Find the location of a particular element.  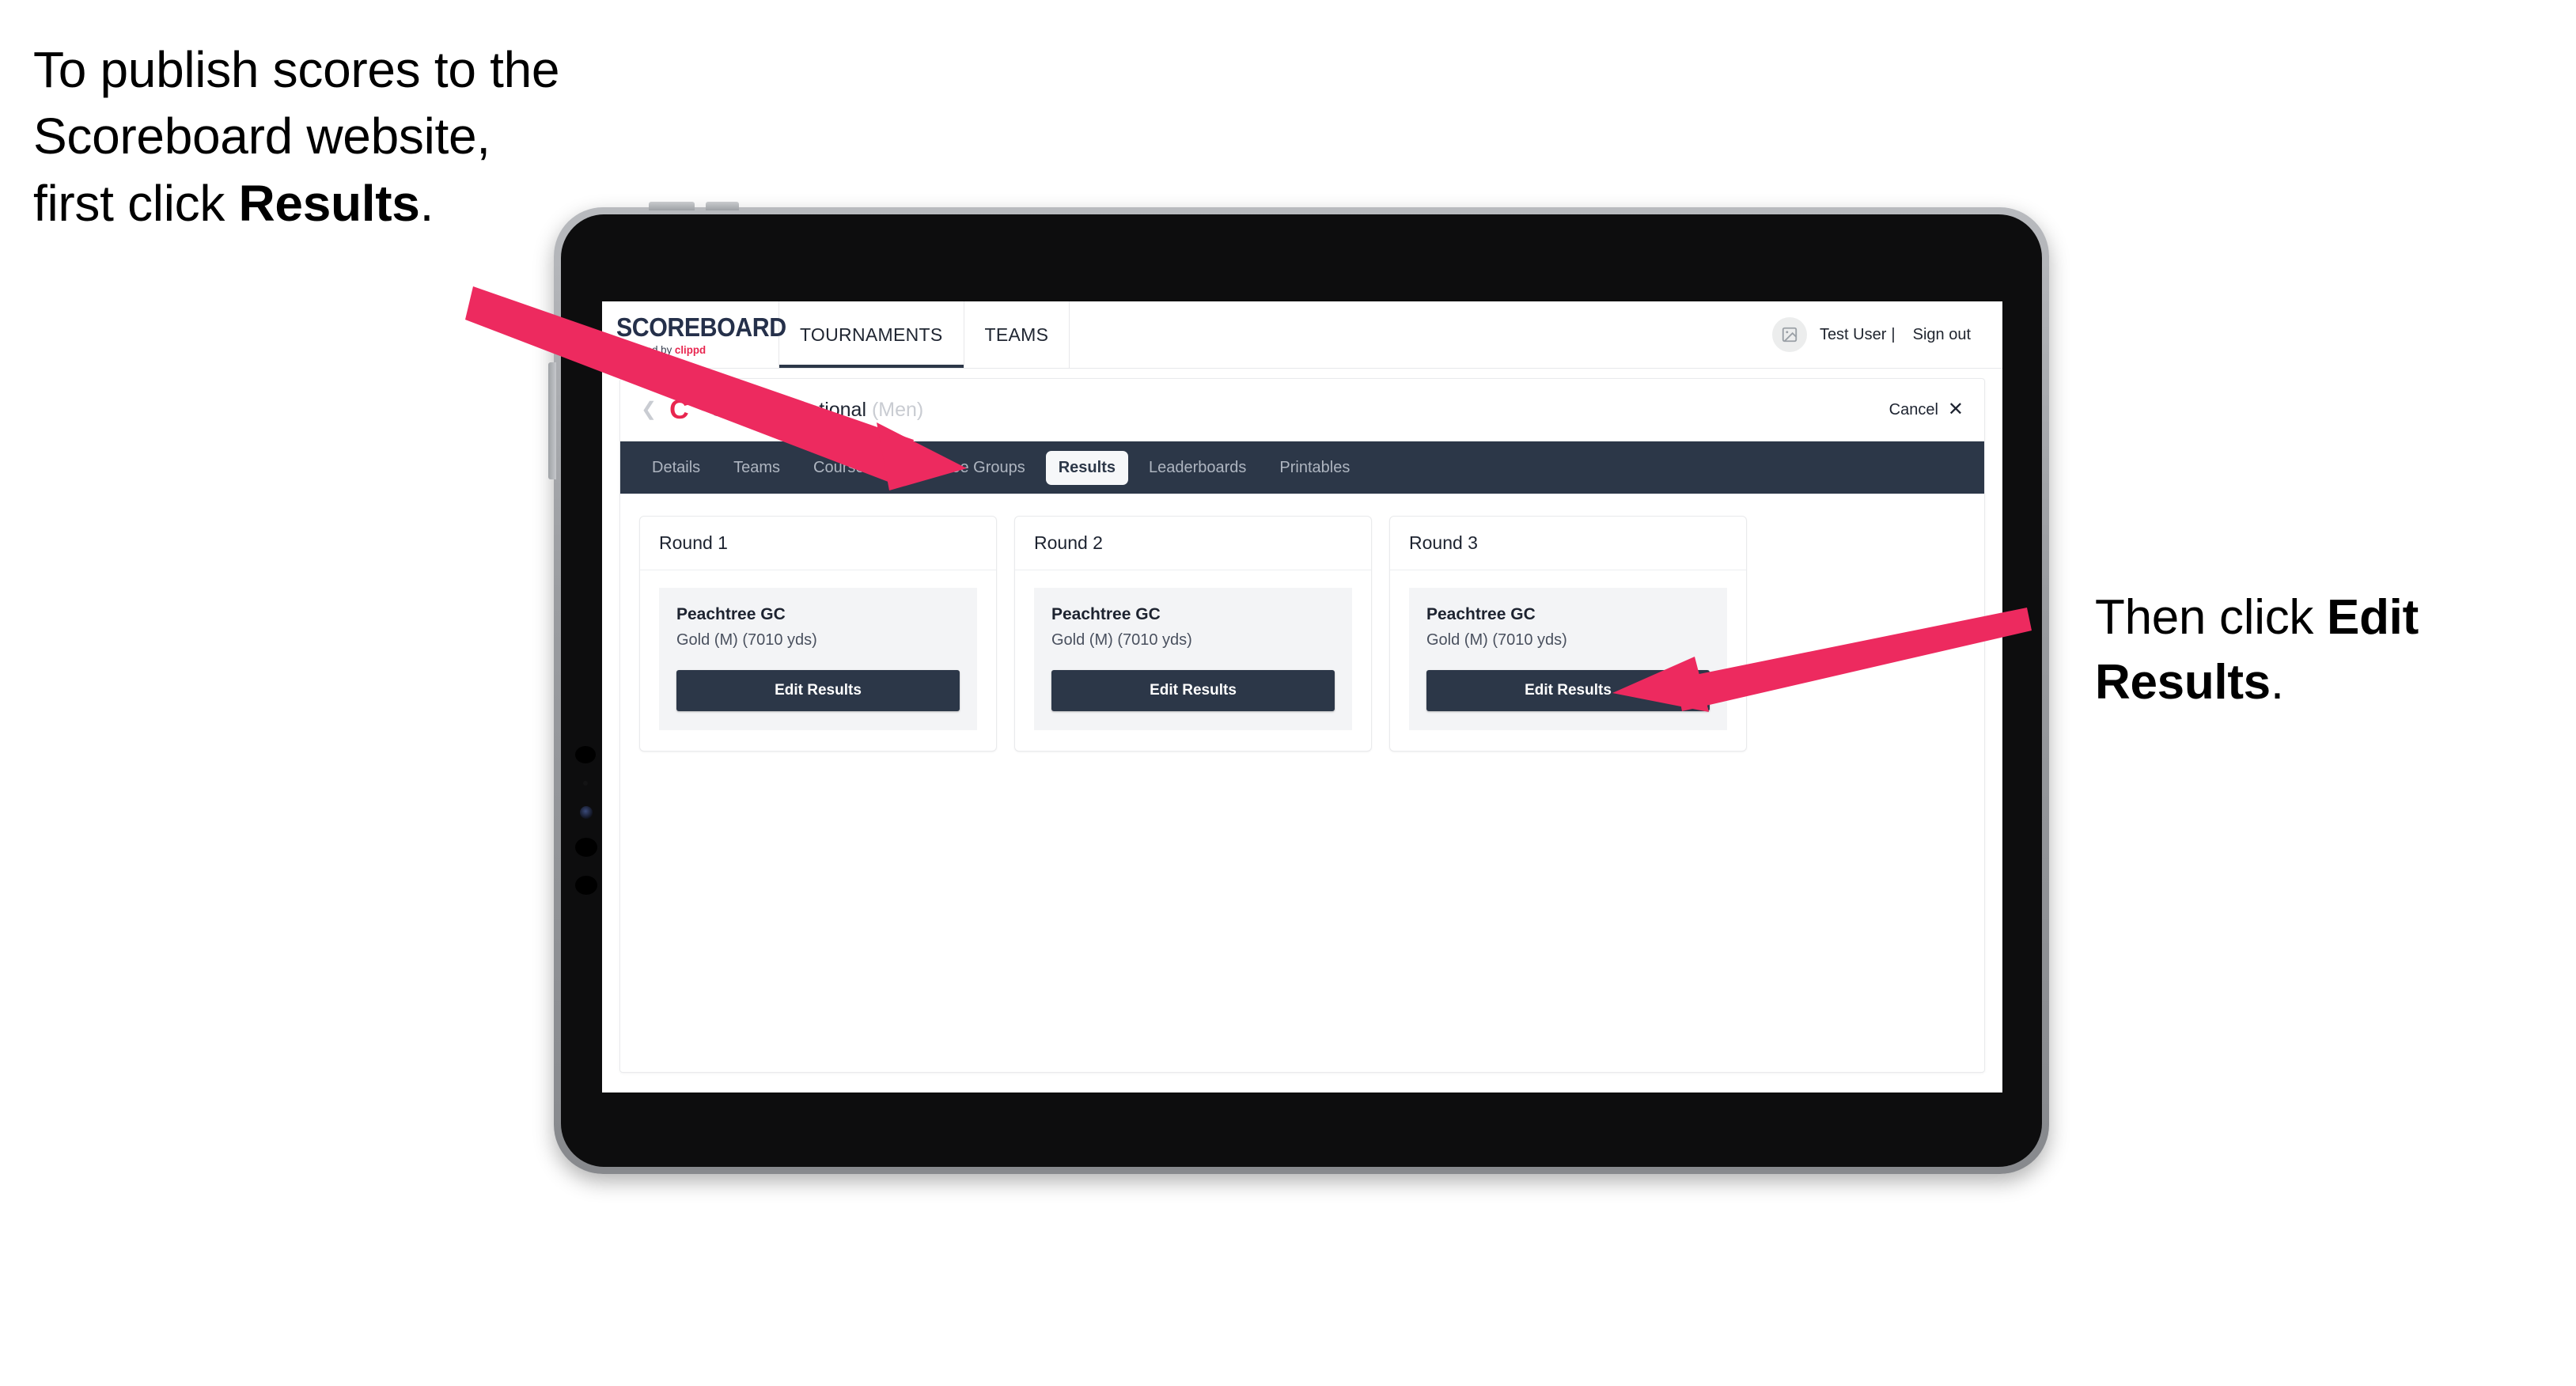

nav-teams-label: TEAMS is located at coordinates (1016, 334).